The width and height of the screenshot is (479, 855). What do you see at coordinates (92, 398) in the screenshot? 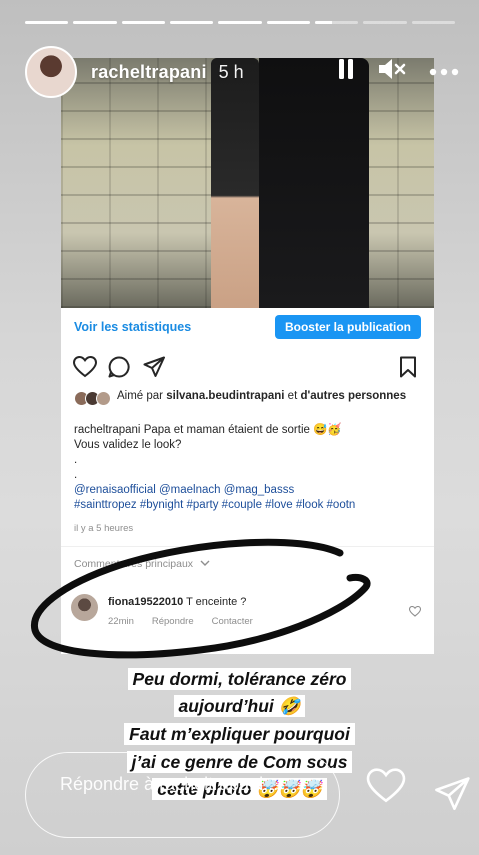
I see `liker-avatars` at bounding box center [92, 398].